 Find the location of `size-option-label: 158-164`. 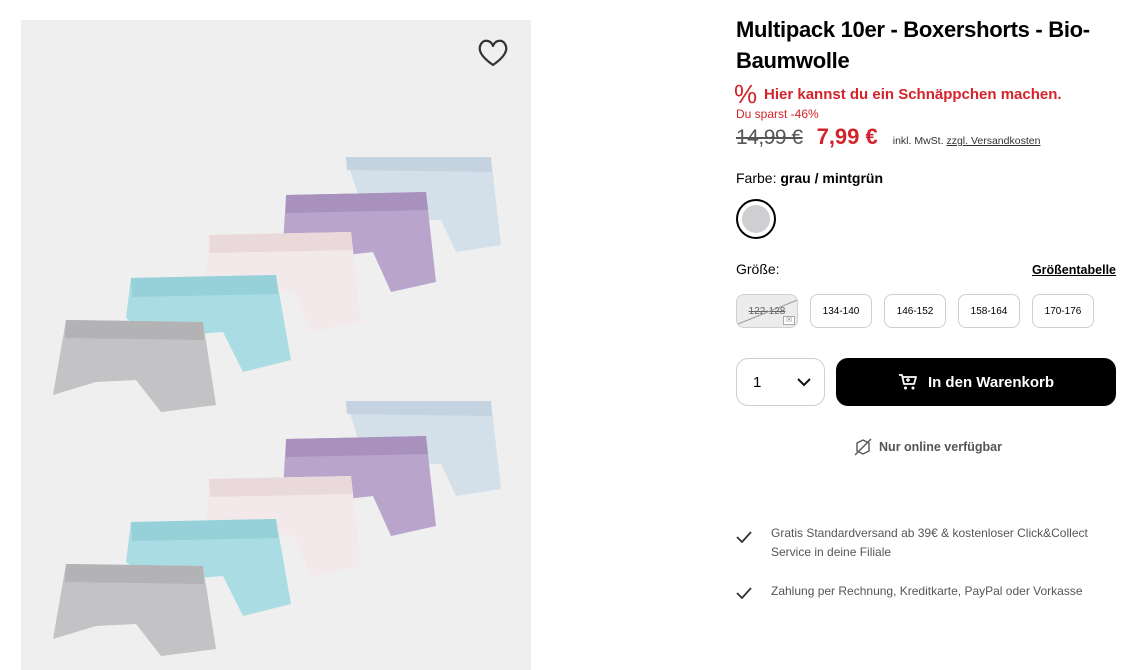

size-option-label: 158-164 is located at coordinates (989, 311).